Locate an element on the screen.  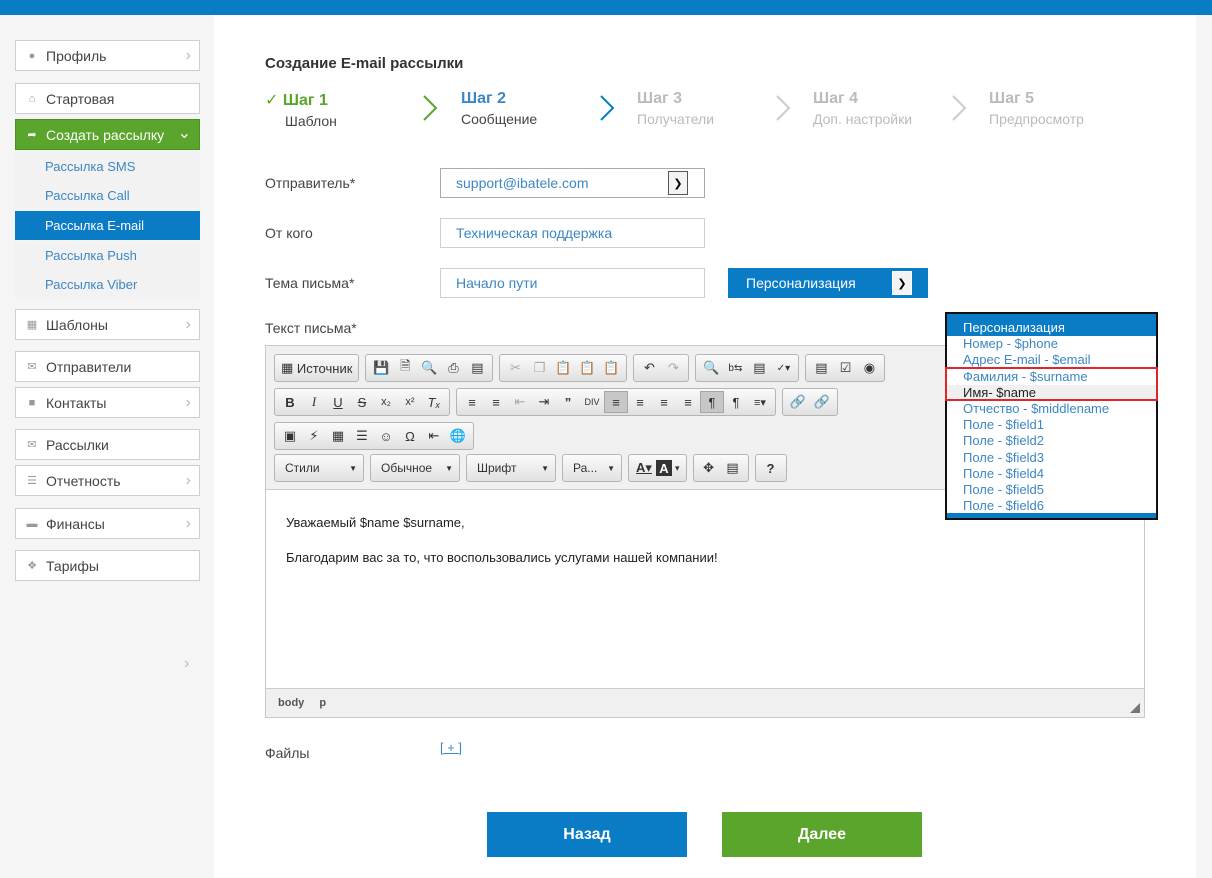
spellcheck-icon: ✓▾ is located at coordinates (783, 368).